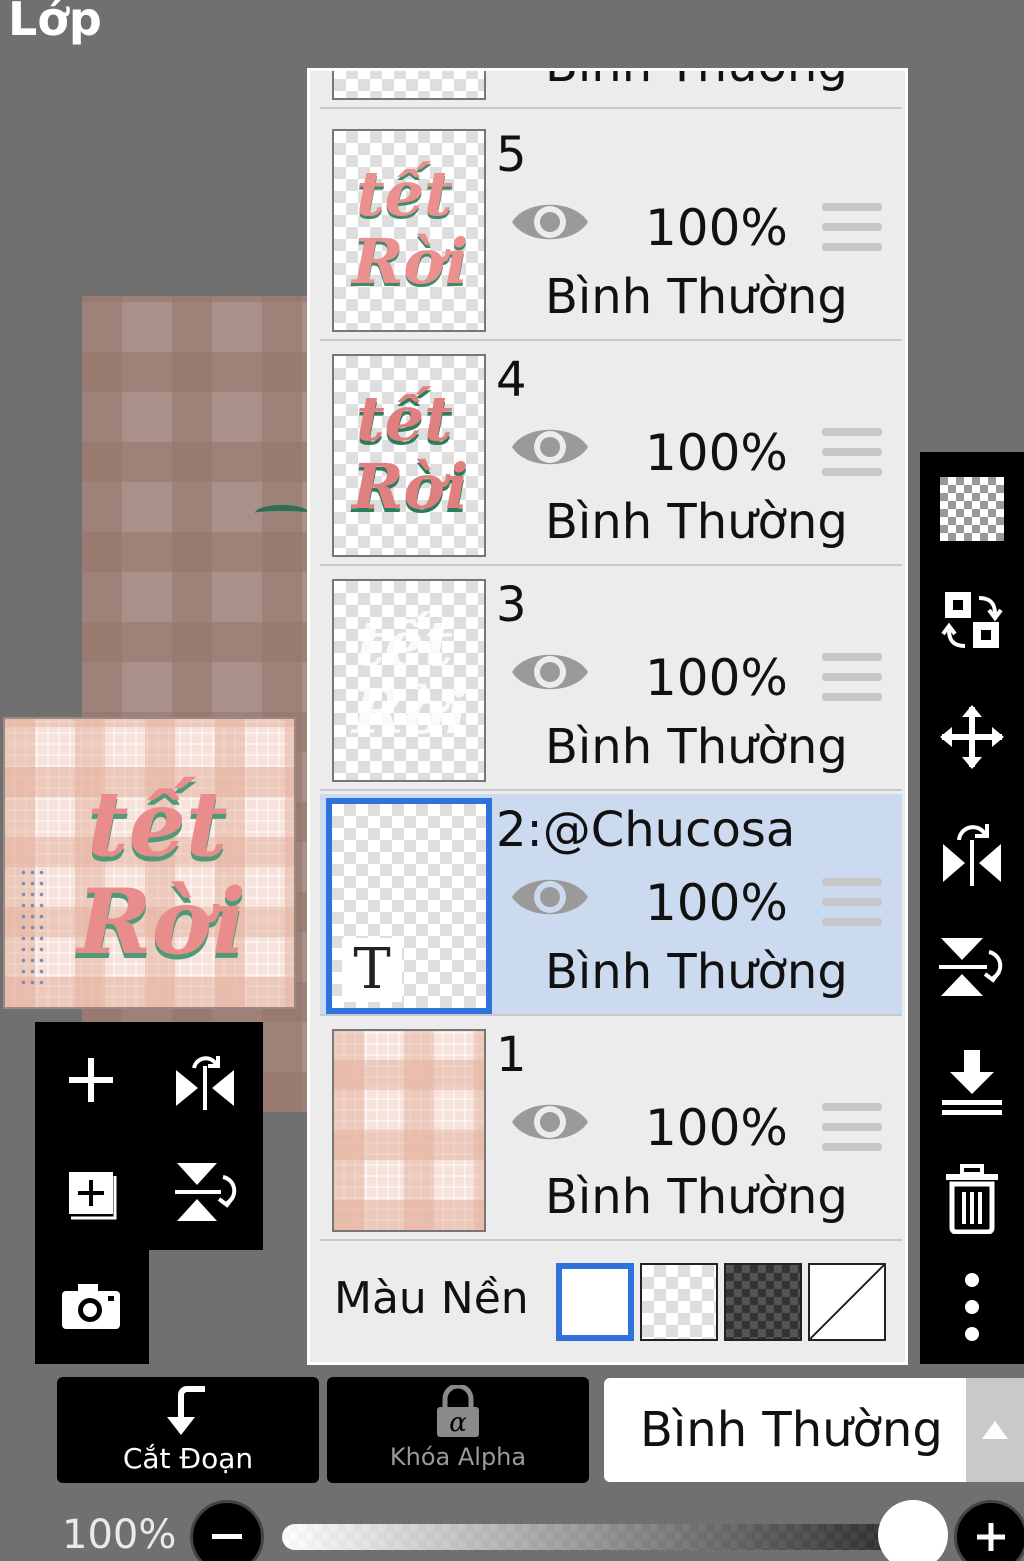 This screenshot has width=1024, height=1561. Describe the element at coordinates (511, 605) in the screenshot. I see `layer-name: 3` at that location.